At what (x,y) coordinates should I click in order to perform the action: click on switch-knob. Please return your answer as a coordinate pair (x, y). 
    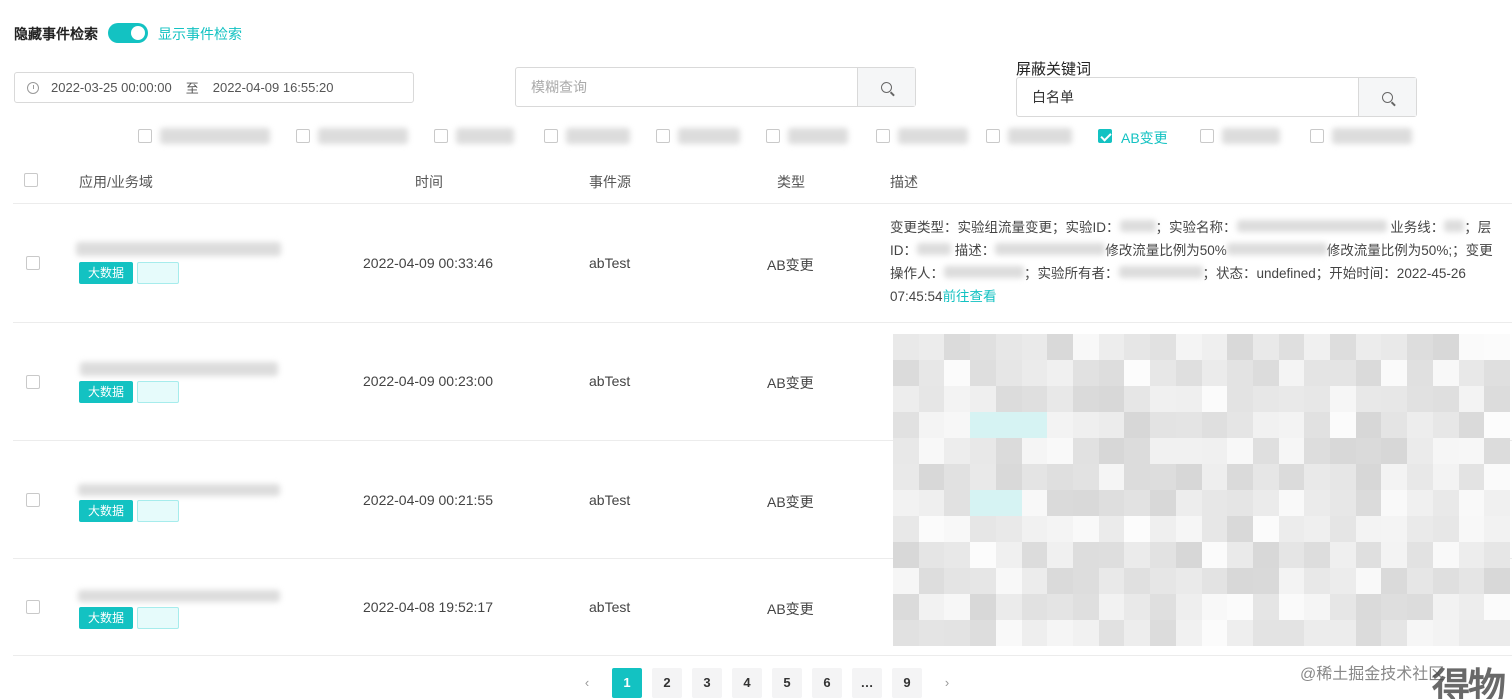
    Looking at the image, I should click on (138, 33).